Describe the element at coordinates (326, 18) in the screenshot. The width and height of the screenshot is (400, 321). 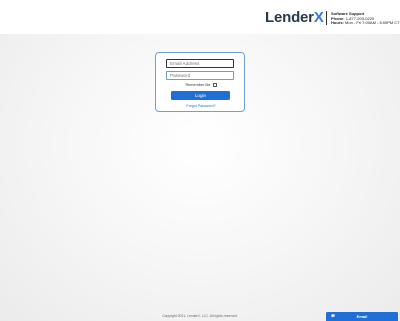
I see `header-divider` at that location.